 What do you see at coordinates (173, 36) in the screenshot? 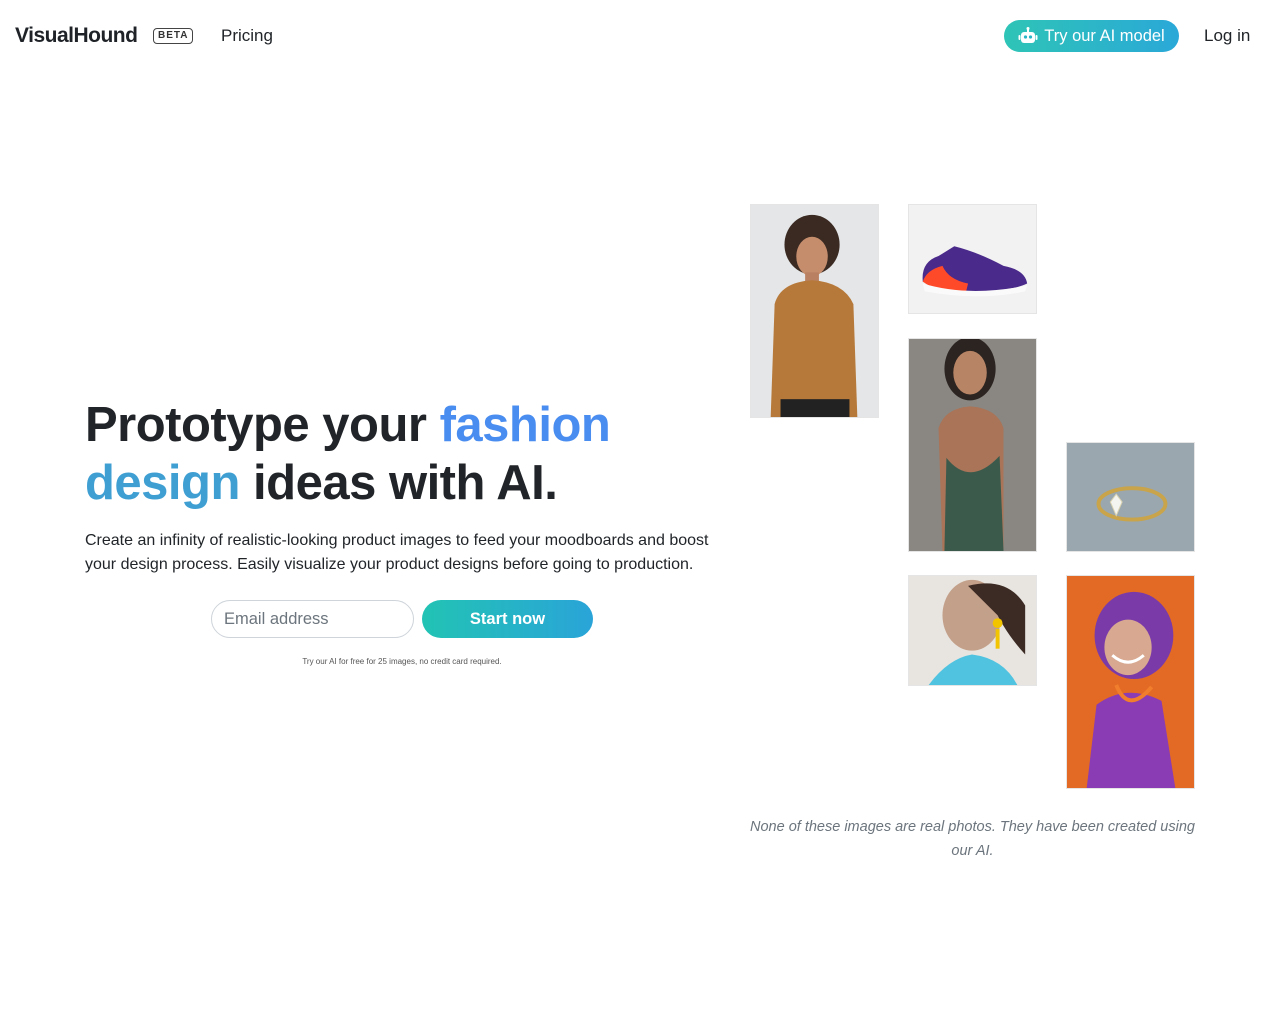
I see `beta-badge: BETA` at bounding box center [173, 36].